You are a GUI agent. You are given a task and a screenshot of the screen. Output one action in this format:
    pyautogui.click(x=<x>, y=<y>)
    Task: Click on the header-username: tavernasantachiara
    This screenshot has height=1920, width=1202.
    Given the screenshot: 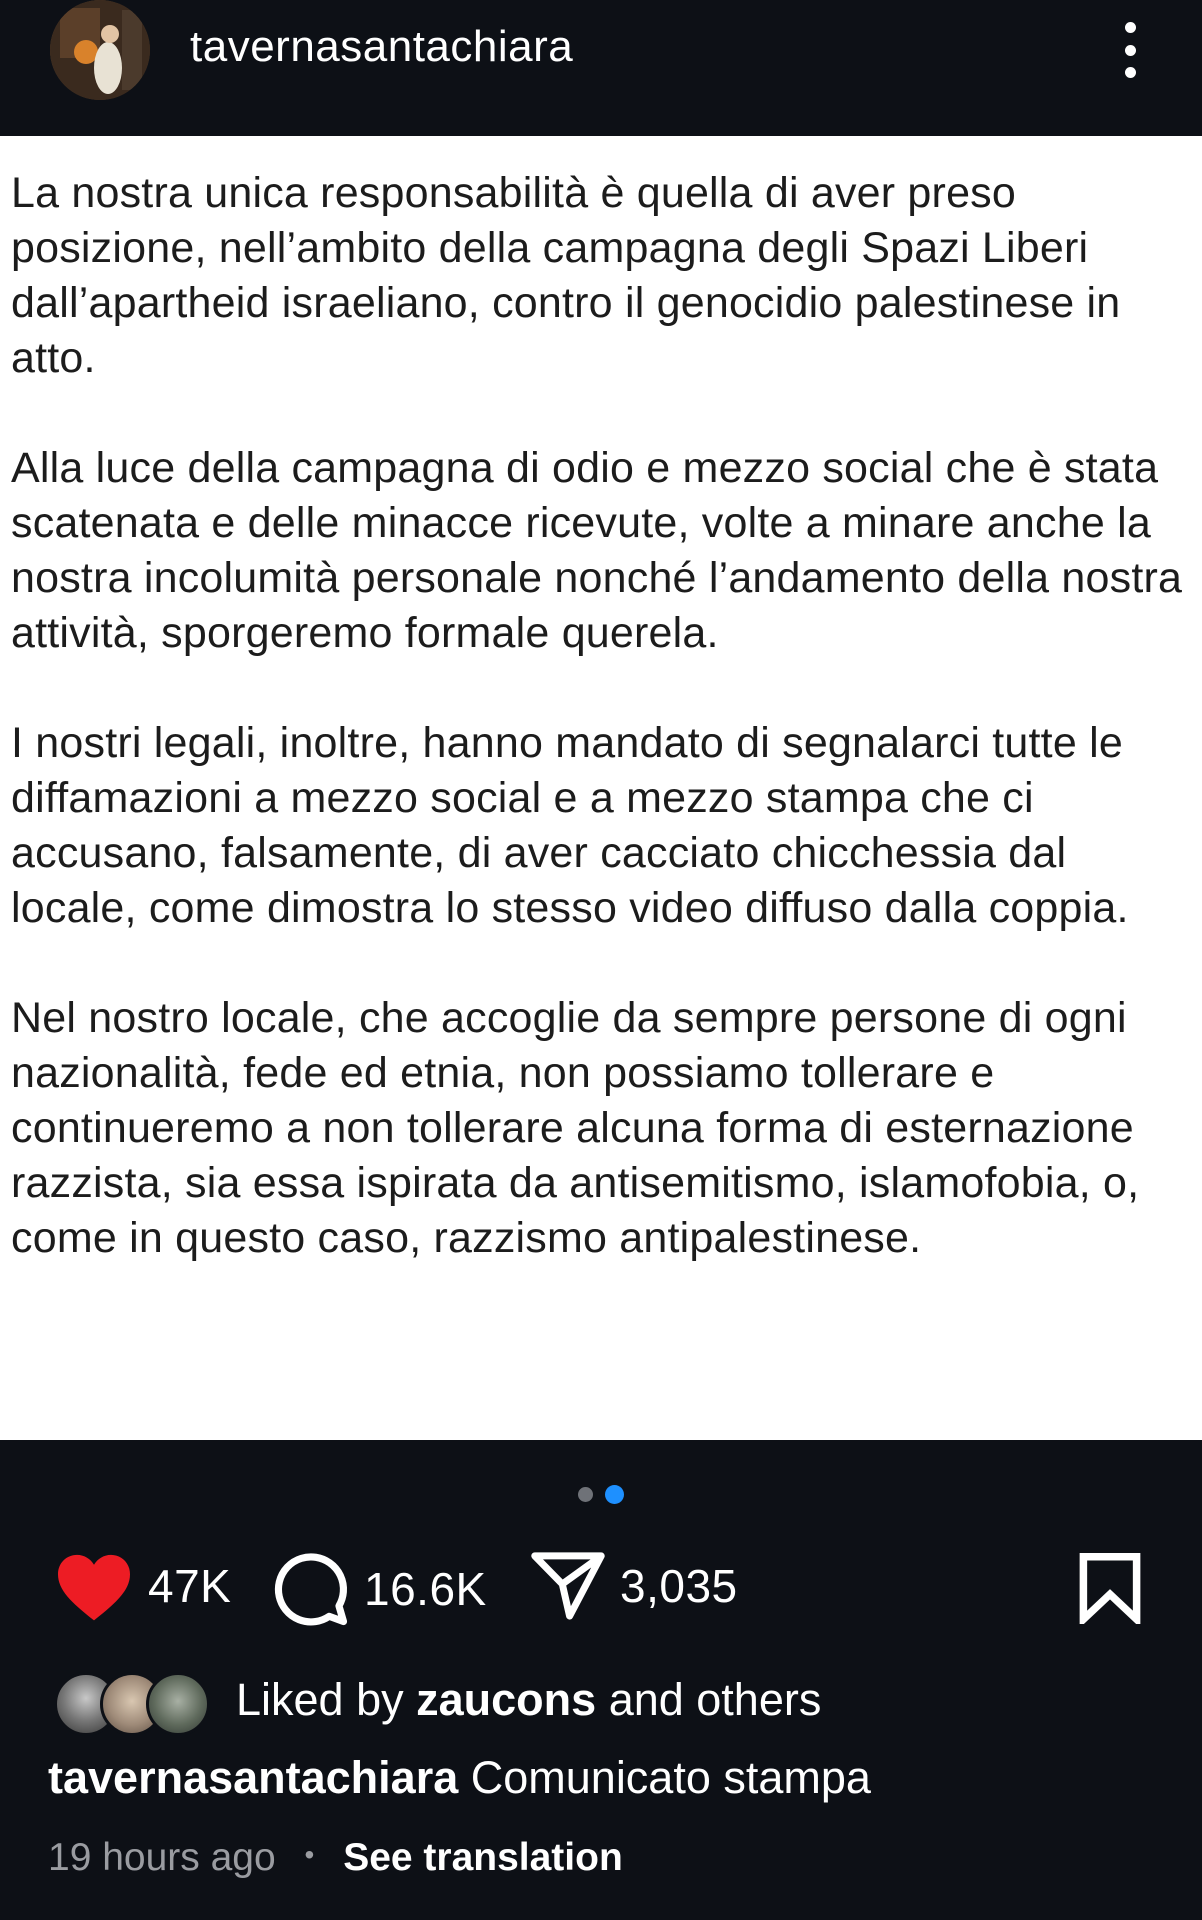 What is the action you would take?
    pyautogui.click(x=381, y=47)
    